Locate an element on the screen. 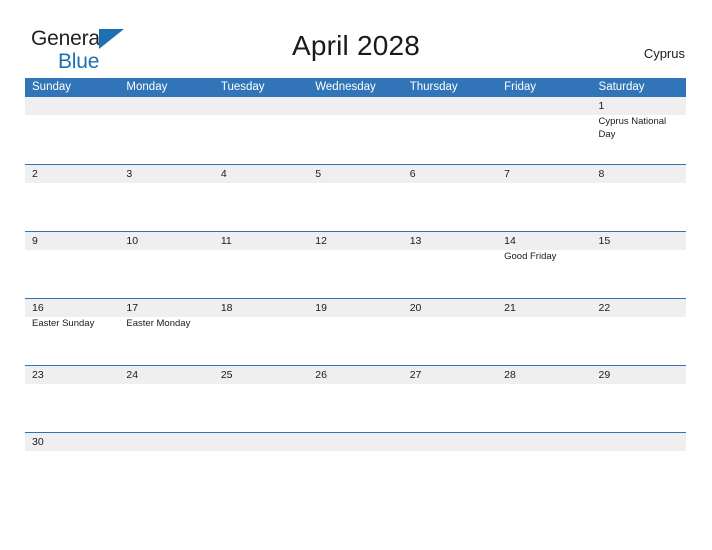 The image size is (712, 550). calendar-day-cell: 18 is located at coordinates (261, 332).